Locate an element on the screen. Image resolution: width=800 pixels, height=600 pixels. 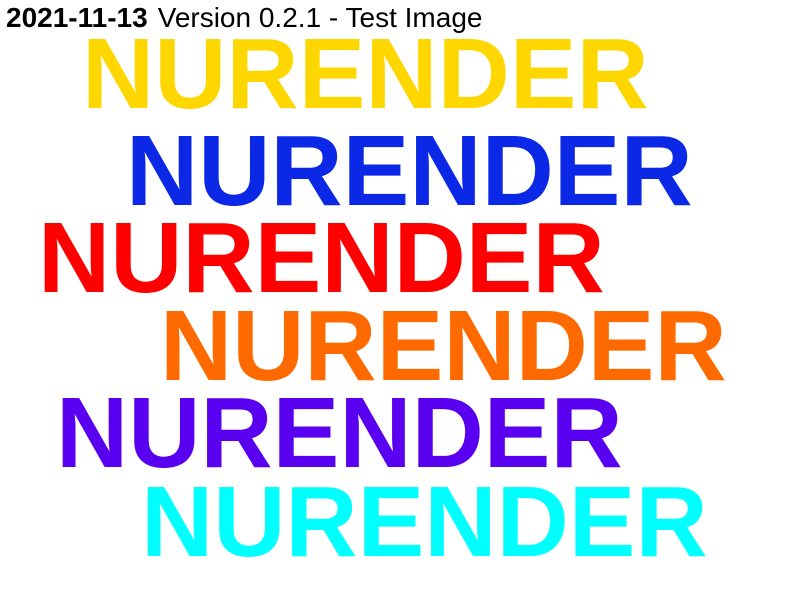
nurender-word-6: NURENDER is located at coordinates (424, 522).